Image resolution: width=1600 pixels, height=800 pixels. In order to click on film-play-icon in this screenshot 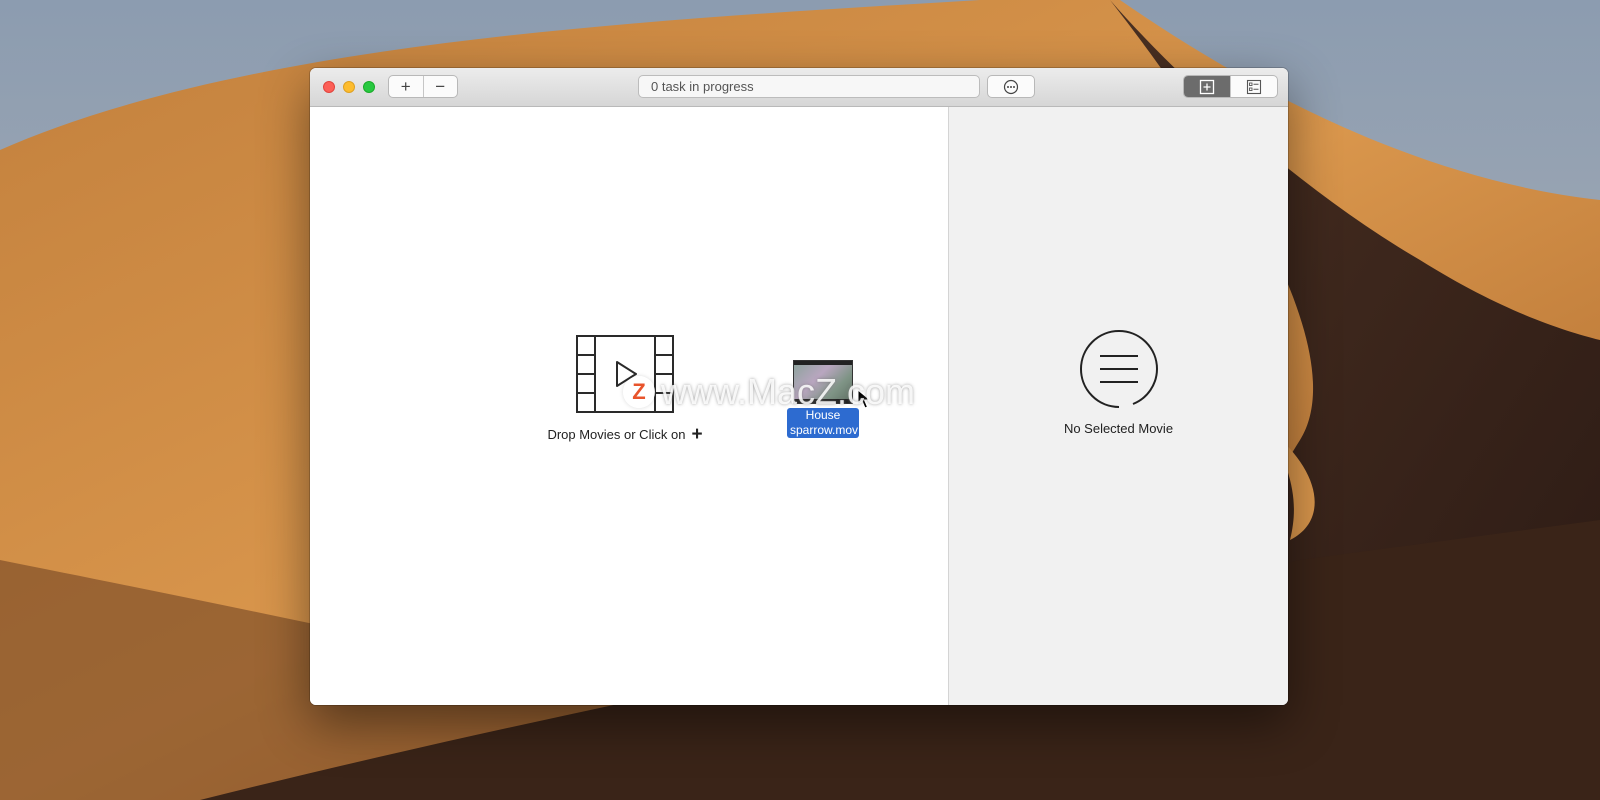, I will do `click(625, 374)`.